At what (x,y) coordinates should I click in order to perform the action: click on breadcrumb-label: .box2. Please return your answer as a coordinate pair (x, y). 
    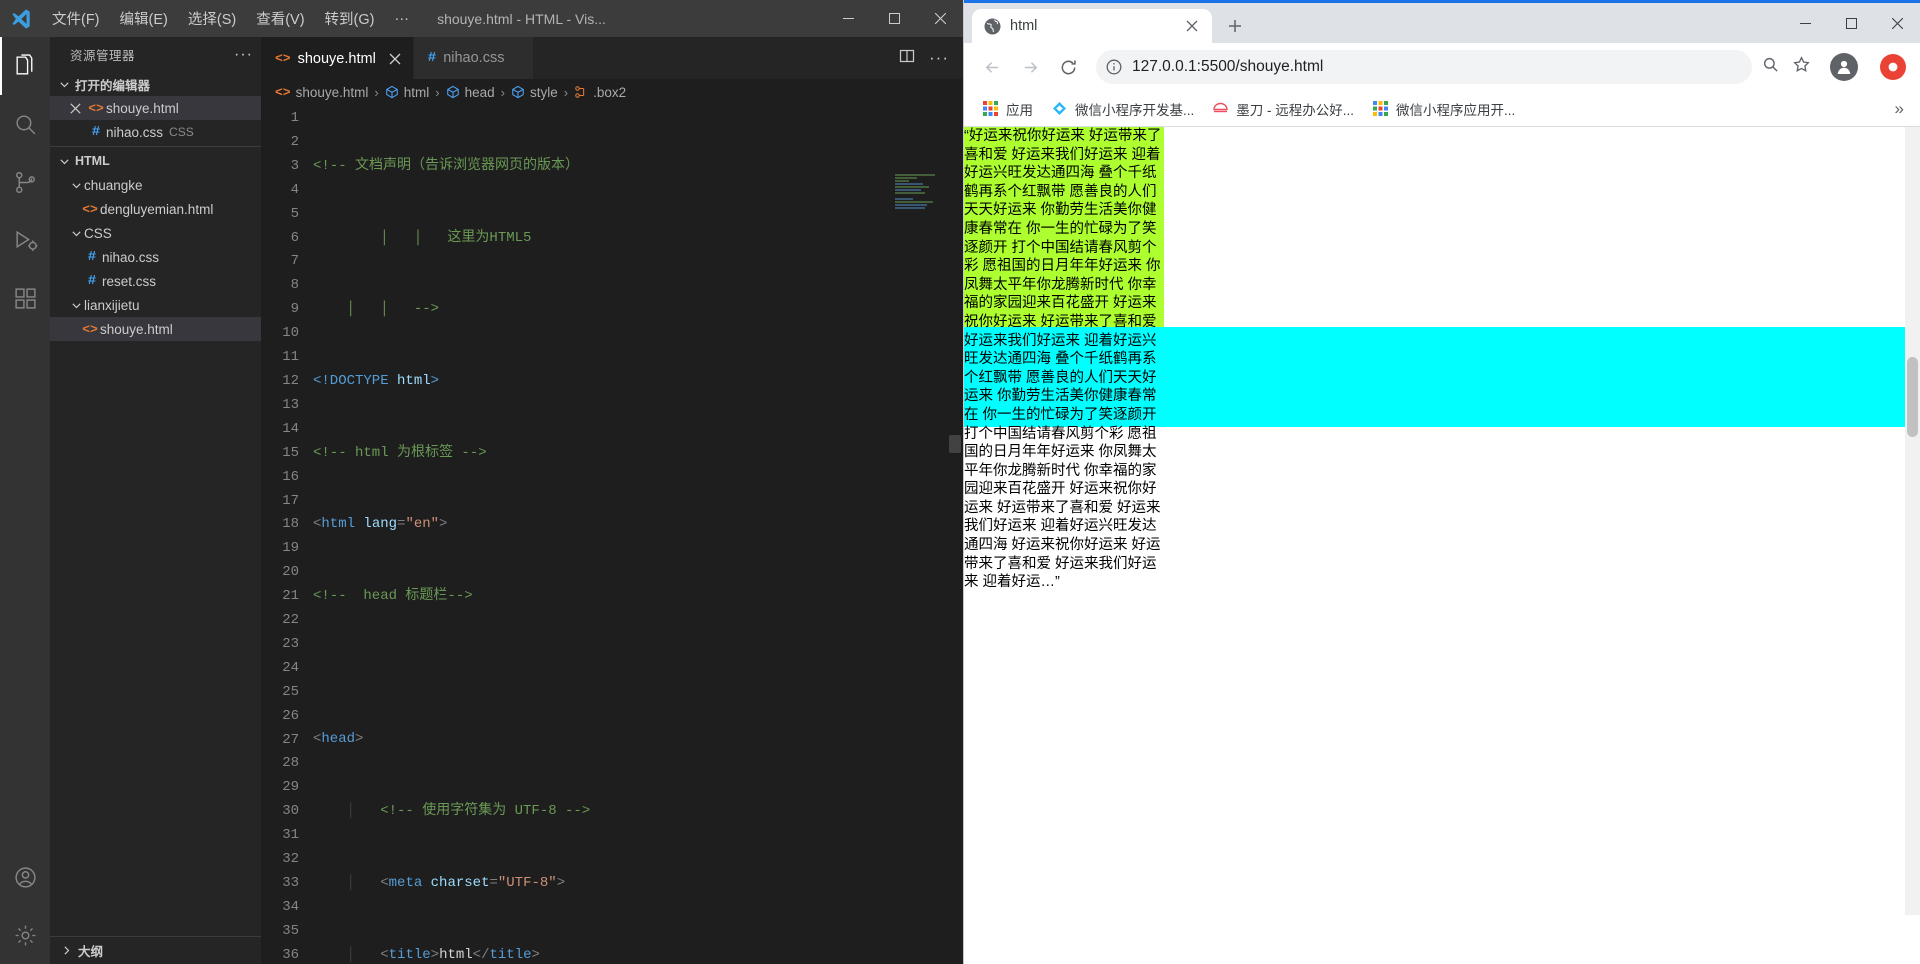
    Looking at the image, I should click on (610, 92).